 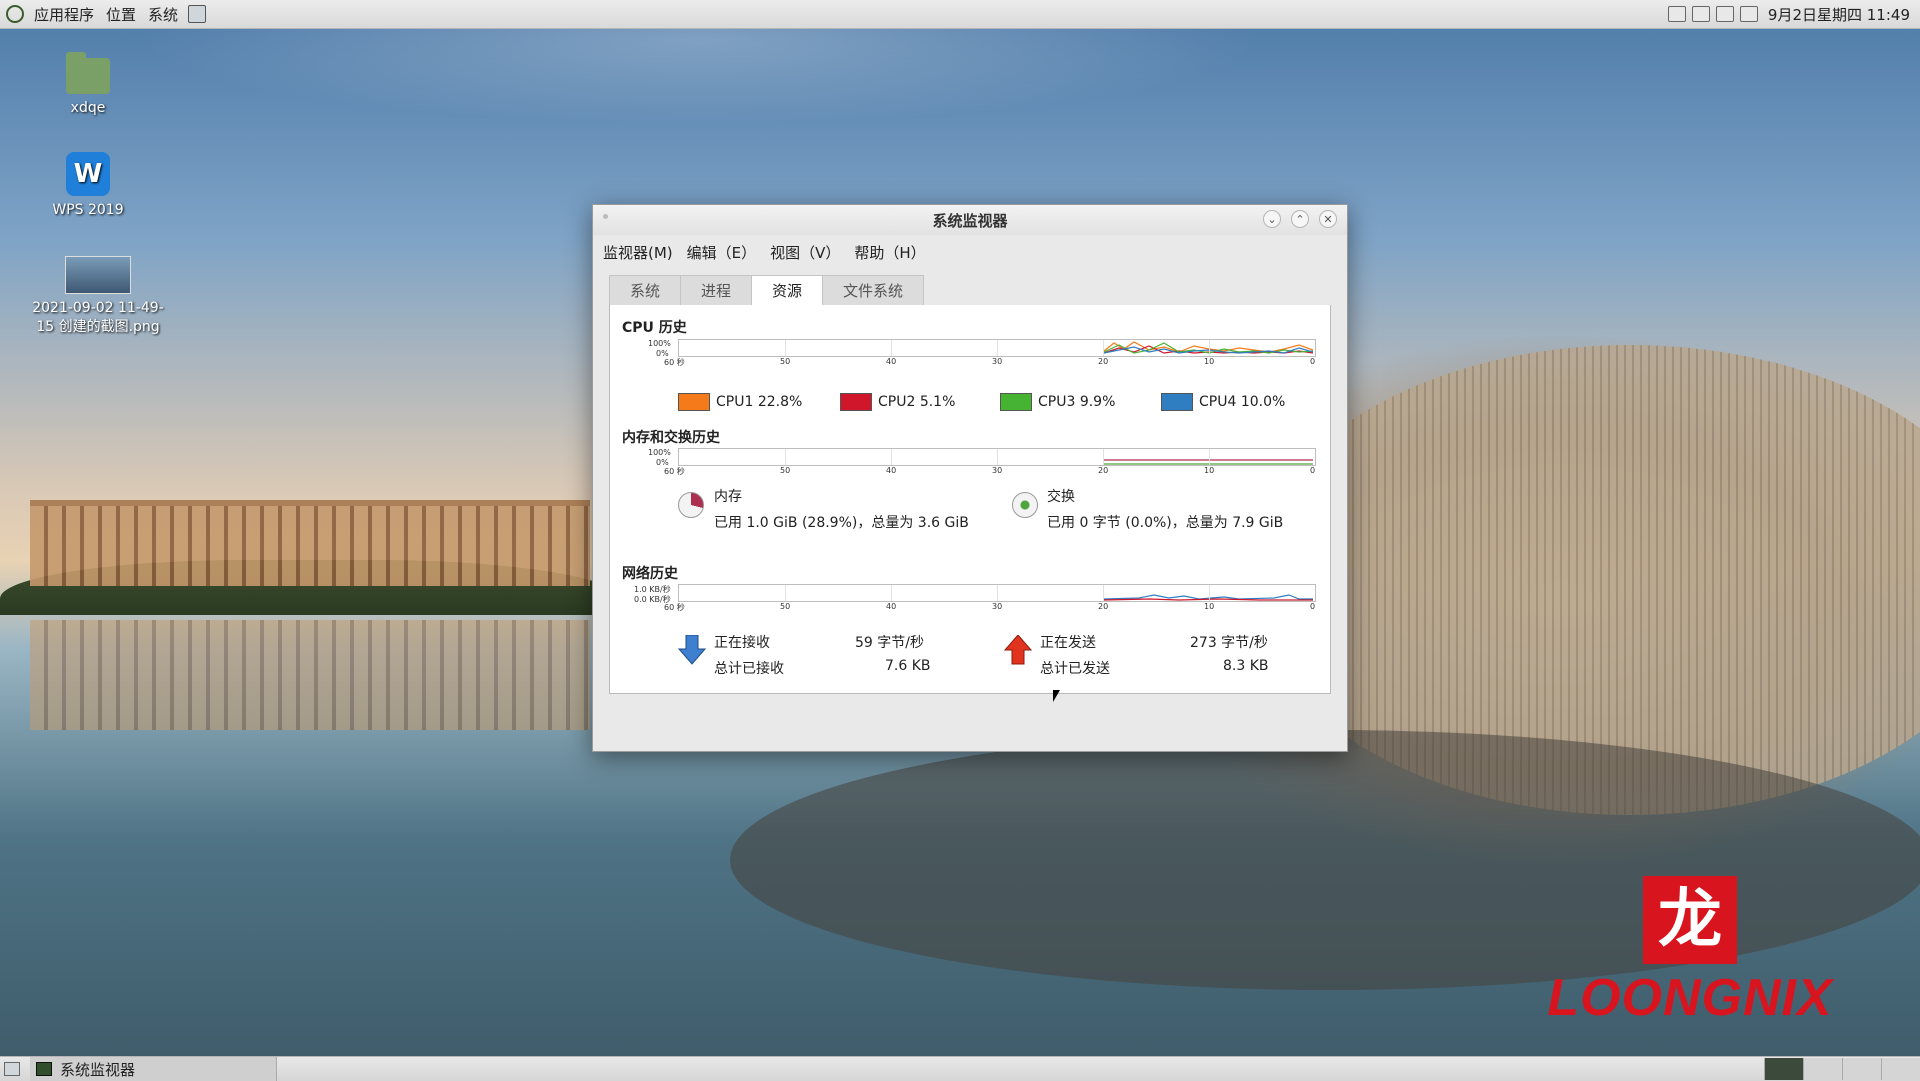 I want to click on keyboard-icon, so click(x=1676, y=14).